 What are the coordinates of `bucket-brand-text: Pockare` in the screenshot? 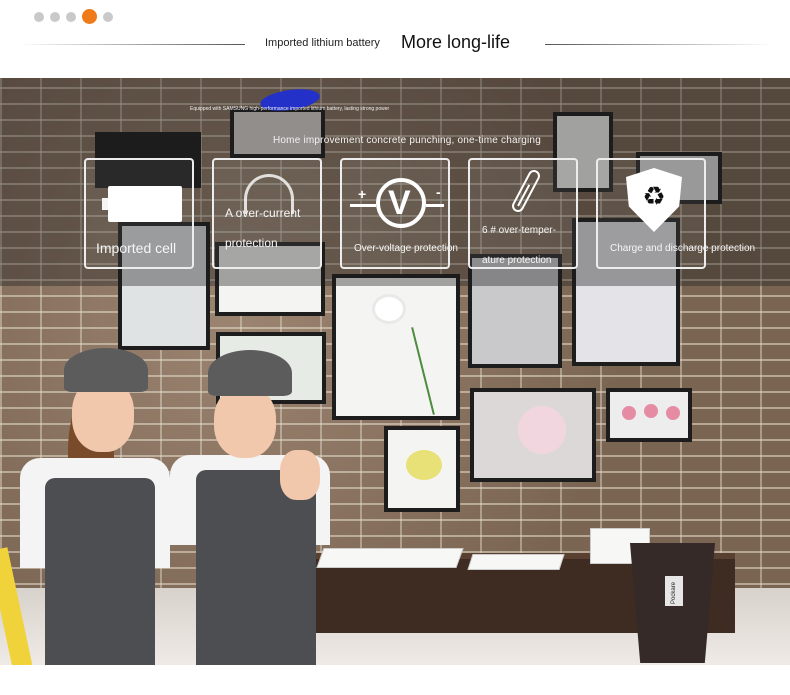 It's located at (674, 592).